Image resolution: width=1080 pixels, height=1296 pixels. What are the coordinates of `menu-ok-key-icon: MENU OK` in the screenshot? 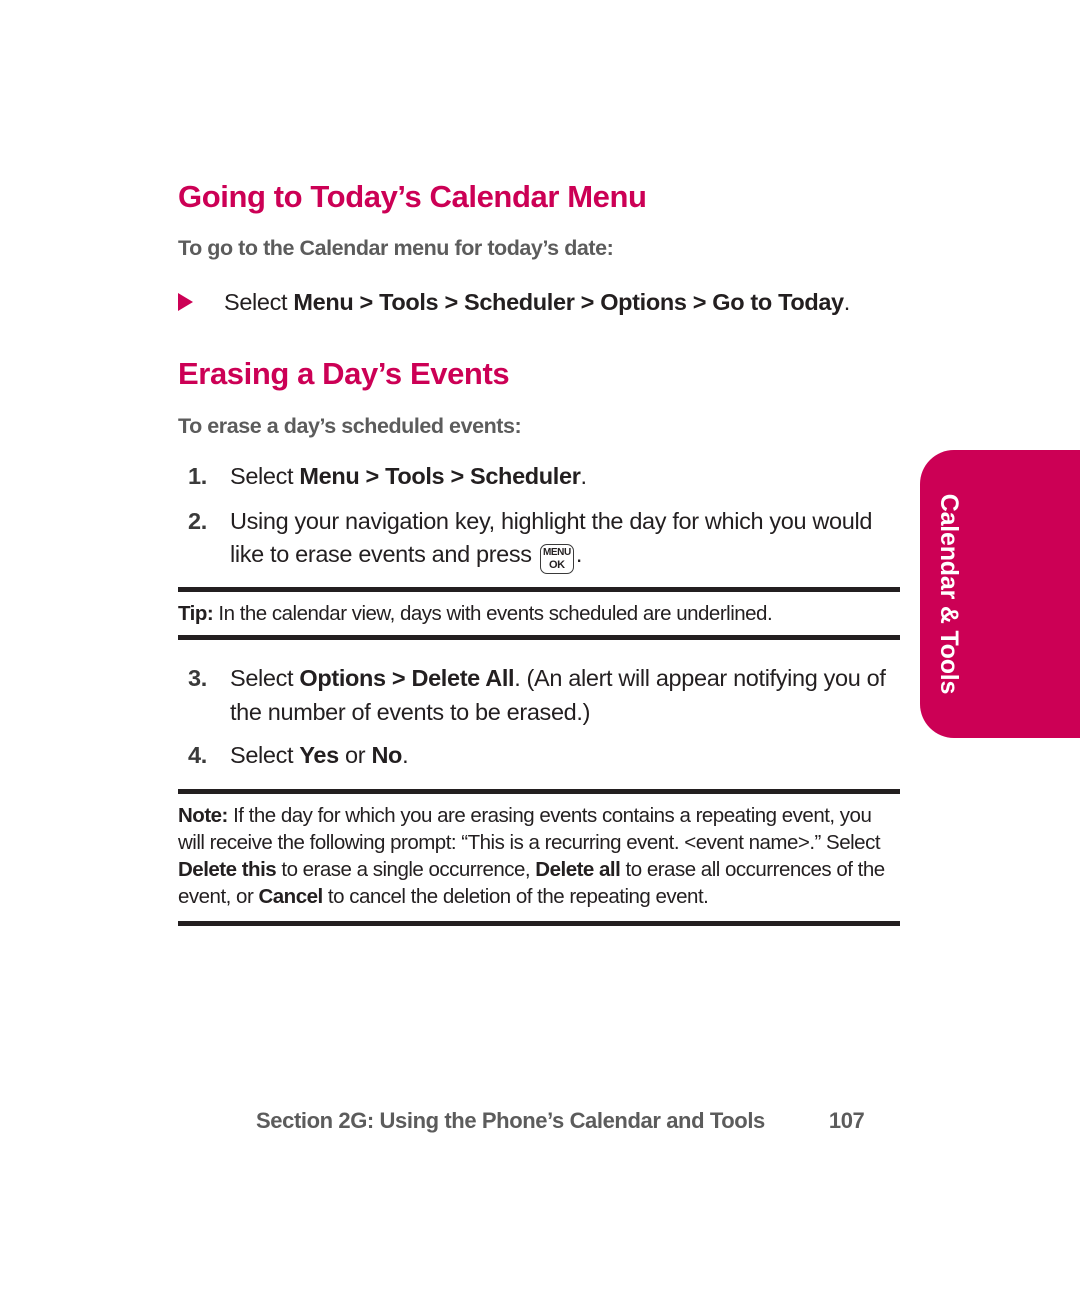 It's located at (556, 559).